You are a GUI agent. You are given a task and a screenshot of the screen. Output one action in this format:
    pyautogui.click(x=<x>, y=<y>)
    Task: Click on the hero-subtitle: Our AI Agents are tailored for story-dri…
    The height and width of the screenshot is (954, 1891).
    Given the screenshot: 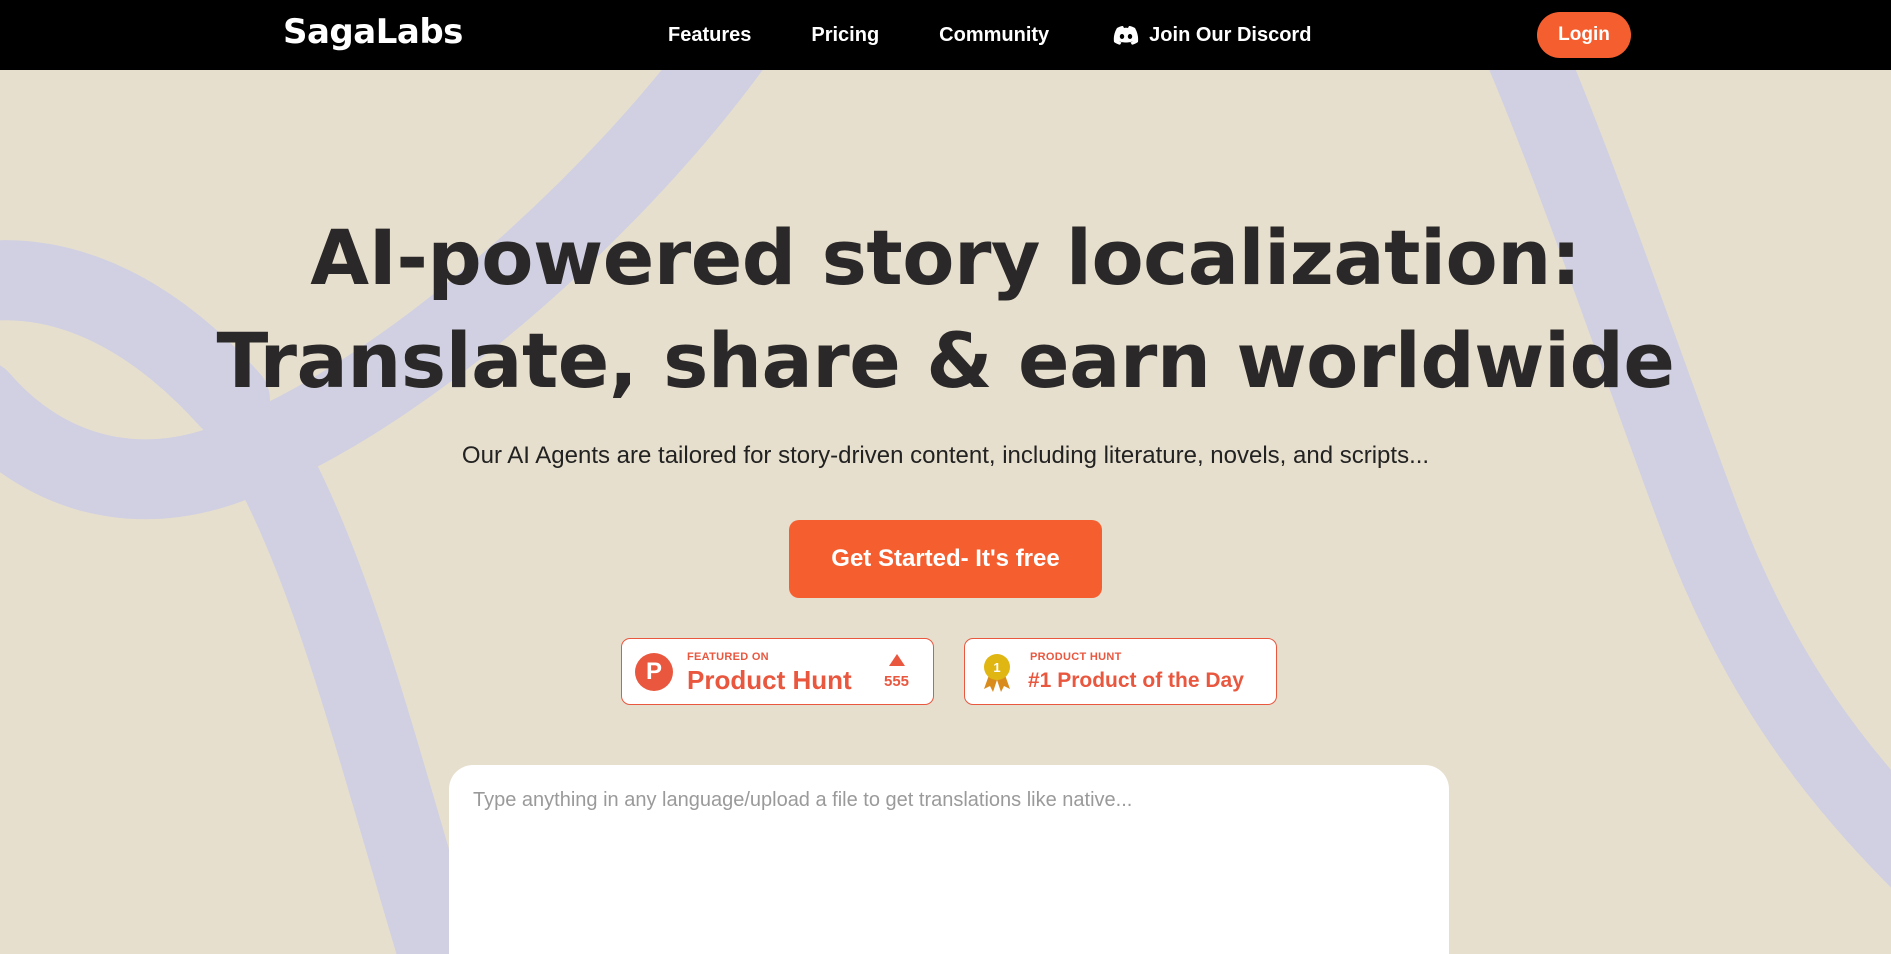 What is the action you would take?
    pyautogui.click(x=945, y=455)
    